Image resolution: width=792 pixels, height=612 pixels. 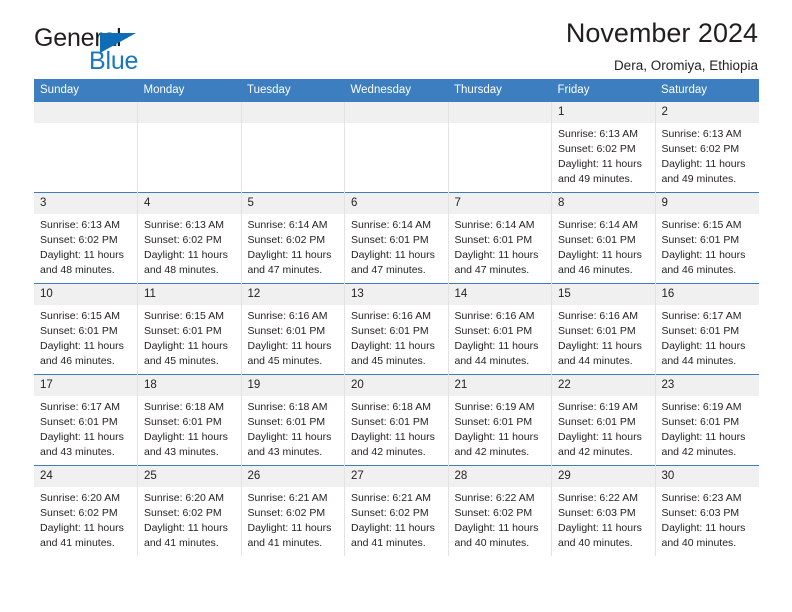 I want to click on day-number: 13, so click(x=396, y=295).